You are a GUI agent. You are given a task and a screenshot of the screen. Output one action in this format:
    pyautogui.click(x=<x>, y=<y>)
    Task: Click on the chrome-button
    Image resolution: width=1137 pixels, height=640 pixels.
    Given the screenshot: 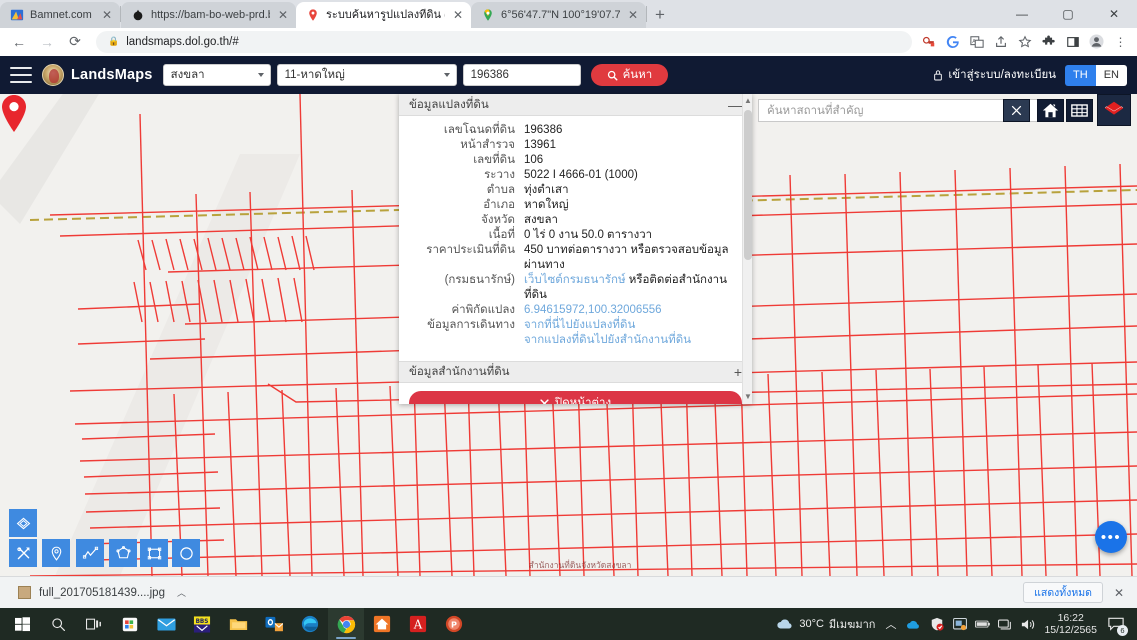 What is the action you would take?
    pyautogui.click(x=346, y=624)
    